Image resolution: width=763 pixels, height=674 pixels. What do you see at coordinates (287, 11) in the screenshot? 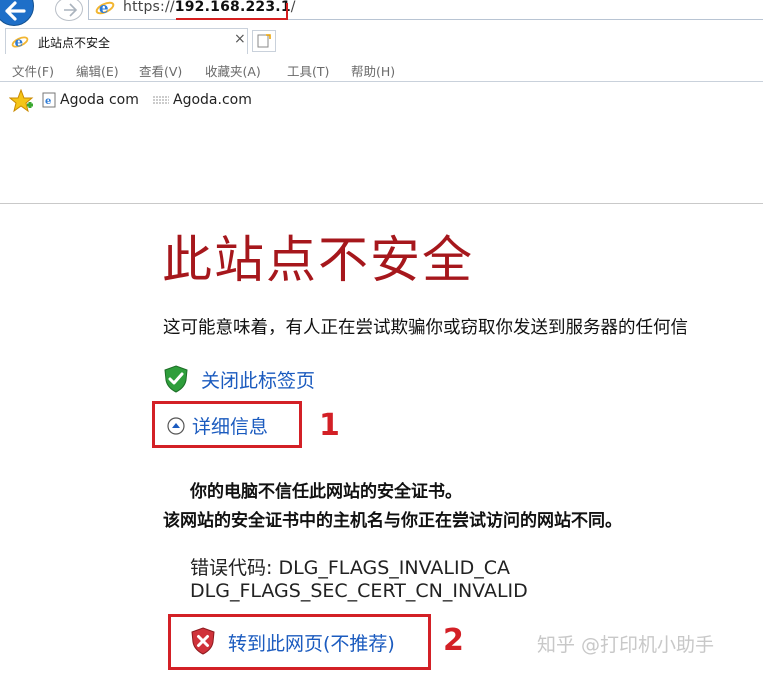
I see `url-highlight-tick` at bounding box center [287, 11].